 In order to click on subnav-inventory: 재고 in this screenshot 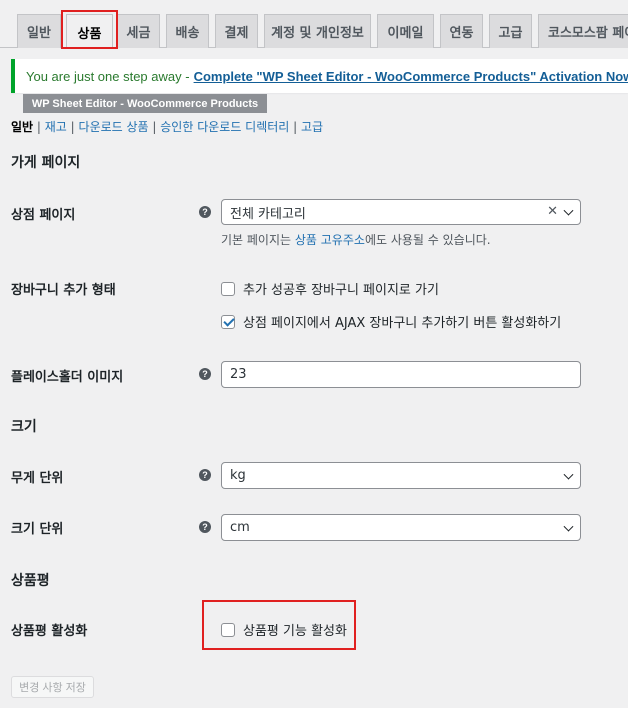, I will do `click(56, 127)`.